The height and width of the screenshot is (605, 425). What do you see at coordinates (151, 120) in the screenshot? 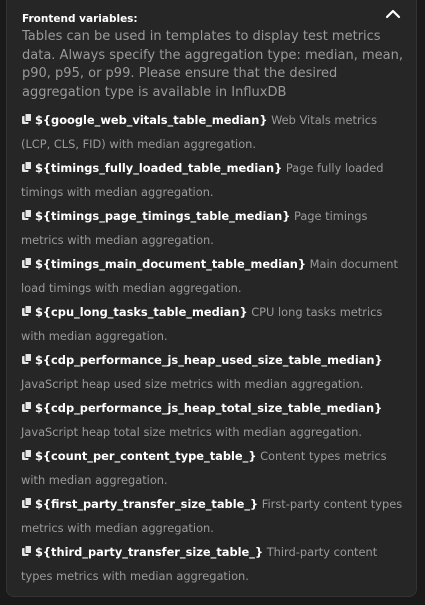
I see `variable-name: ${google_web_vitals_table_median}` at bounding box center [151, 120].